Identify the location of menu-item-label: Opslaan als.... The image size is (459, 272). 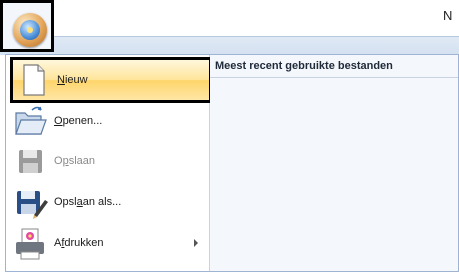
(88, 202).